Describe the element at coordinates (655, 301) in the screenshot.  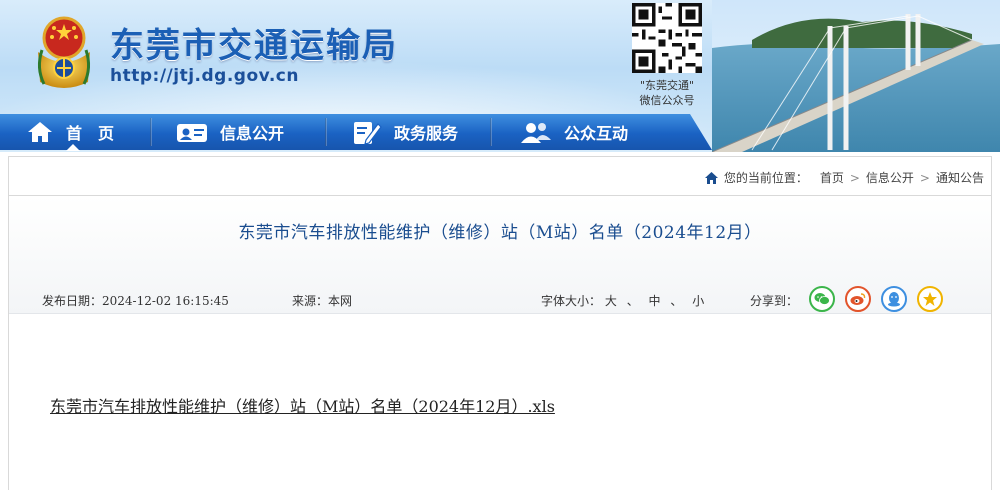
I see `font-size-medium: 中` at that location.